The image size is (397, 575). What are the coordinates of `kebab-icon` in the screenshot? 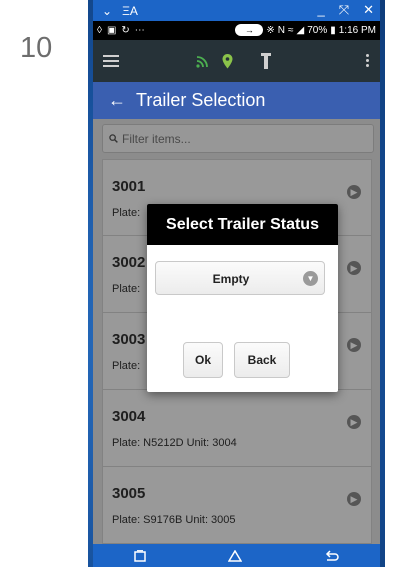 It's located at (368, 61).